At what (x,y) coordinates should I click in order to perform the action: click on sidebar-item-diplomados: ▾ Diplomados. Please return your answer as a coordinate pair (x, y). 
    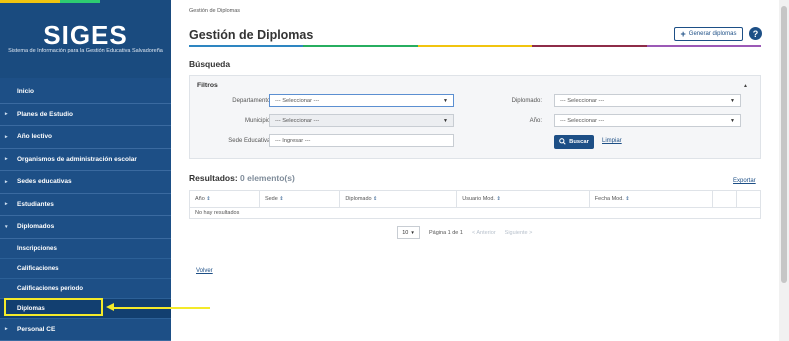
    Looking at the image, I should click on (85, 227).